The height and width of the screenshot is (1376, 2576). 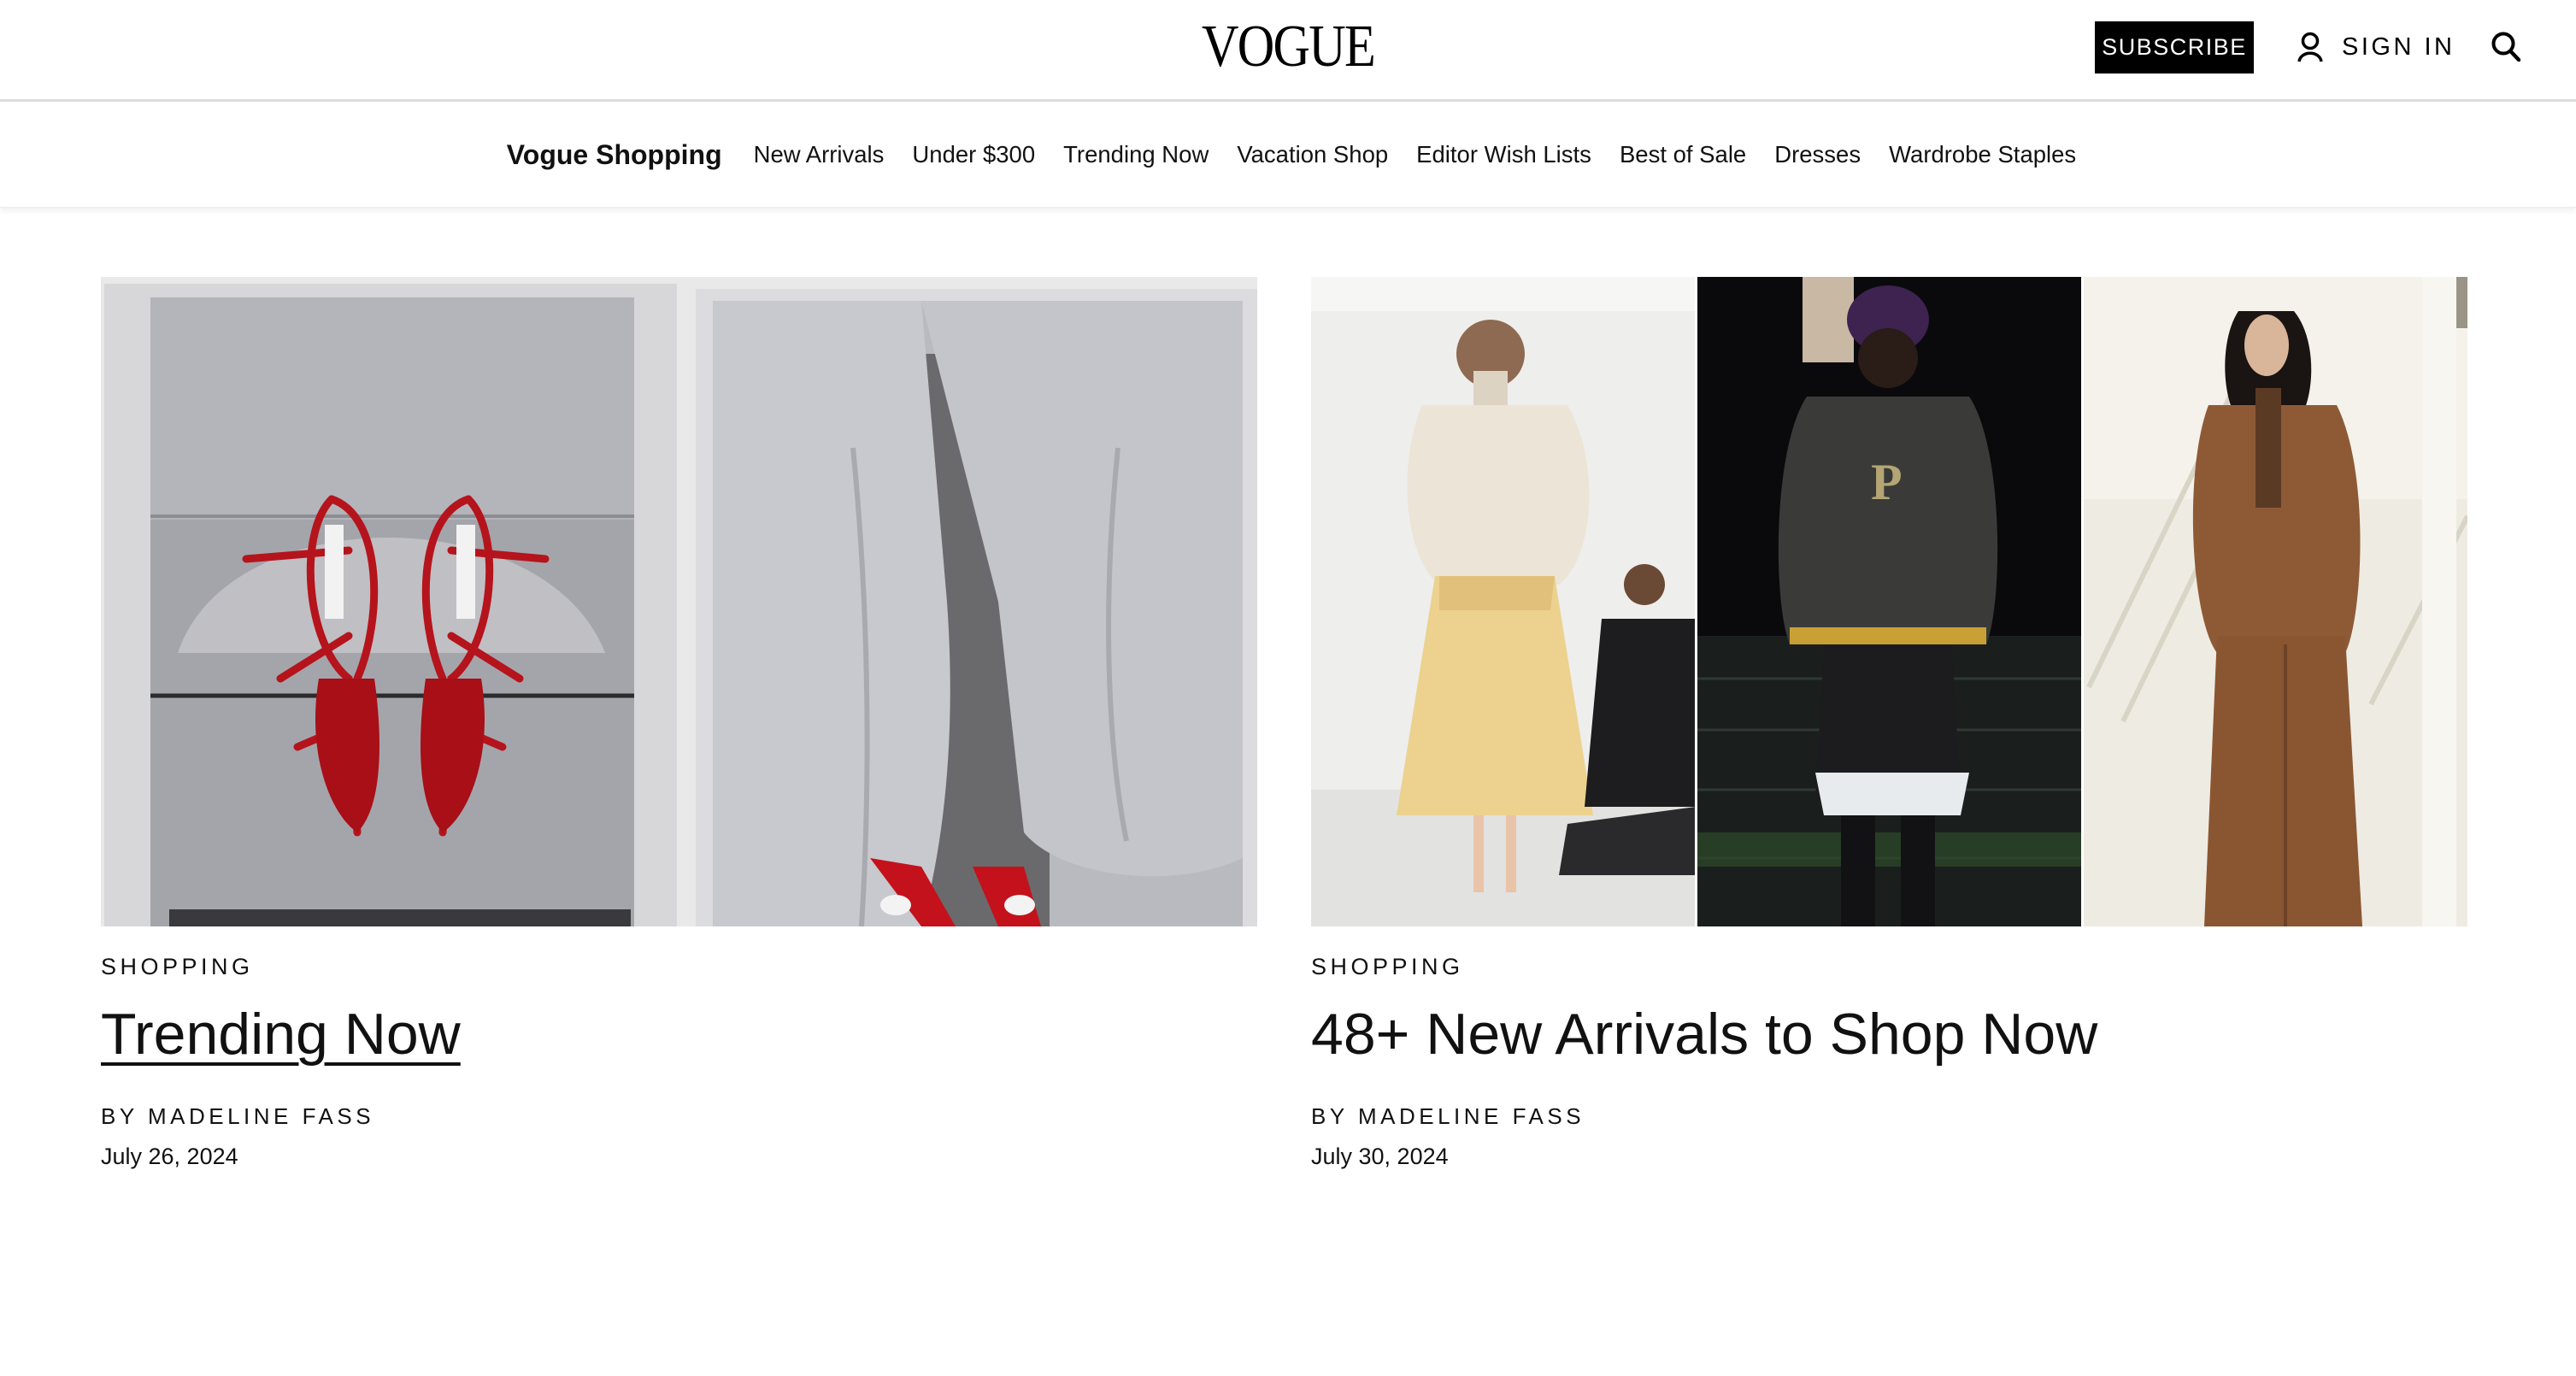 What do you see at coordinates (679, 1034) in the screenshot?
I see `article-title: Trending Now` at bounding box center [679, 1034].